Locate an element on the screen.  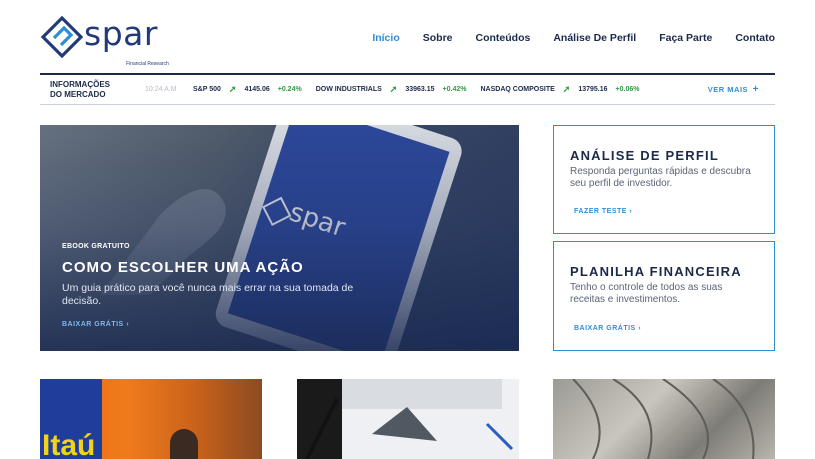
desk-illustration is located at coordinates (405, 419).